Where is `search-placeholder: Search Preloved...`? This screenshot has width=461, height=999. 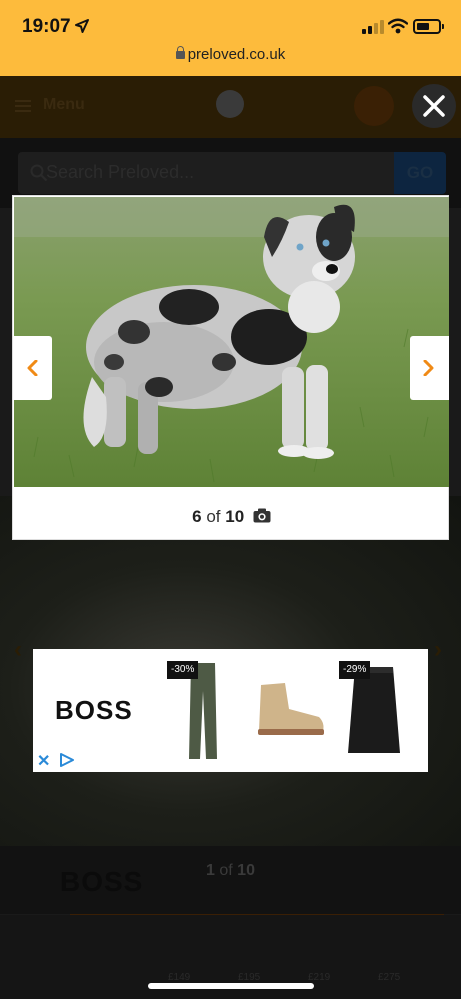 search-placeholder: Search Preloved... is located at coordinates (120, 172).